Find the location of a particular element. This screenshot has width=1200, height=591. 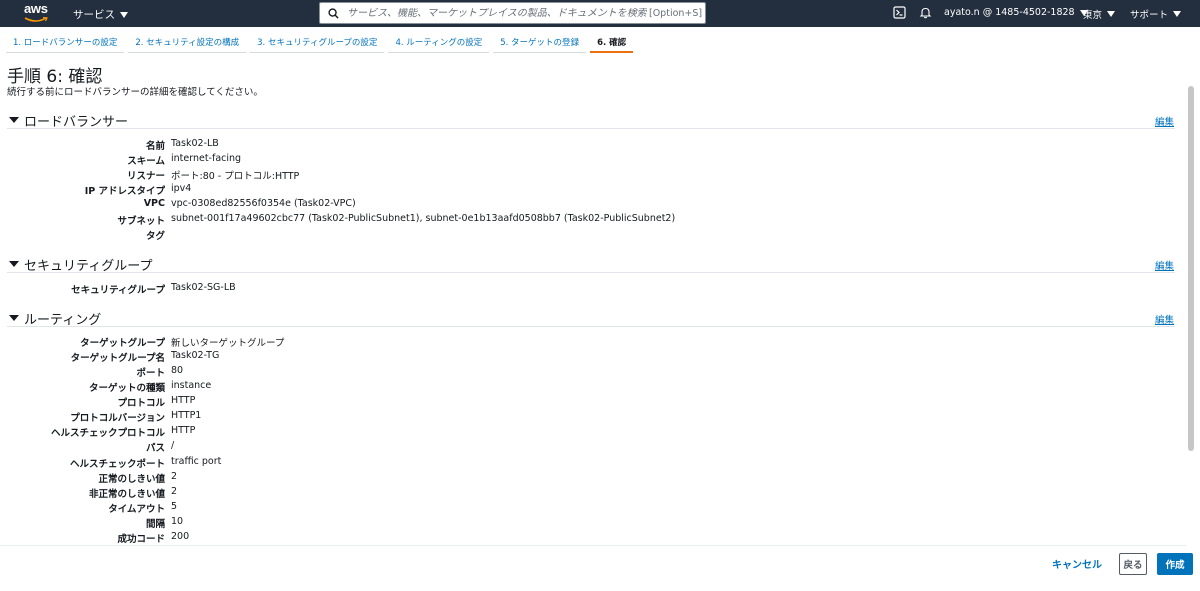

detail-value: ポート:80 - プロトコル:HTTP is located at coordinates (235, 176).